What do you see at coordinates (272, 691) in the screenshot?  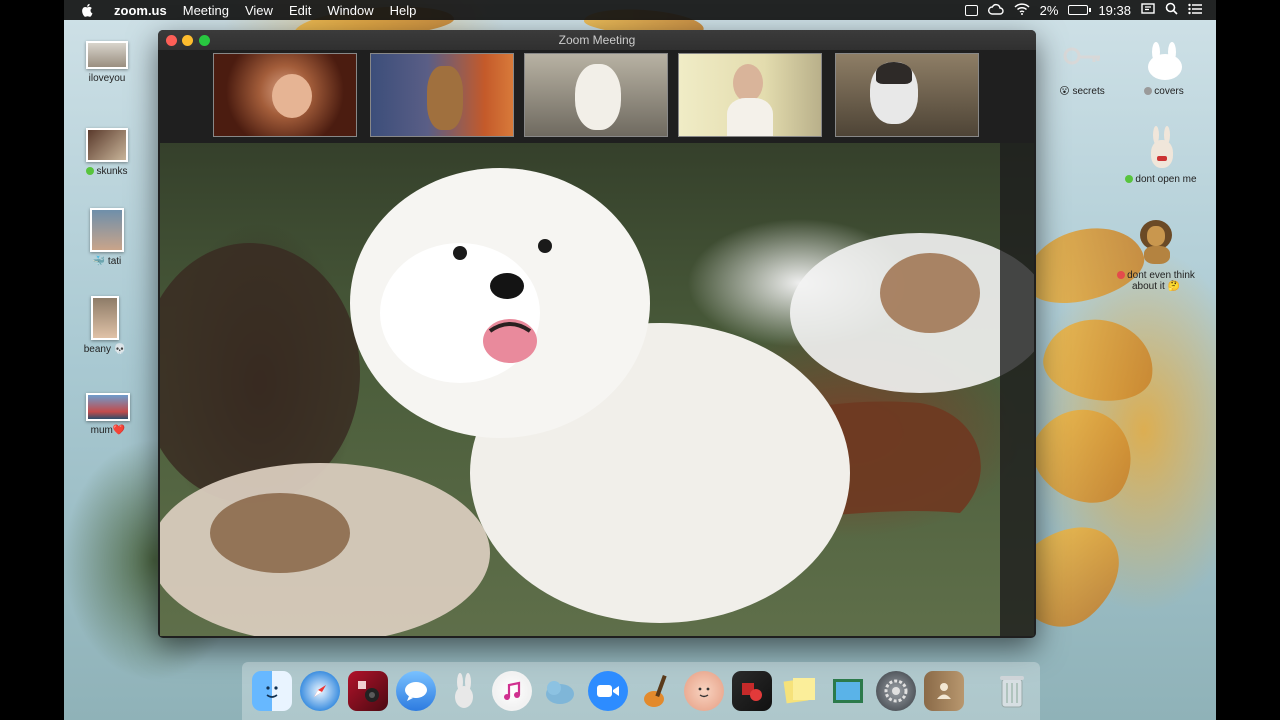 I see `finder-icon` at bounding box center [272, 691].